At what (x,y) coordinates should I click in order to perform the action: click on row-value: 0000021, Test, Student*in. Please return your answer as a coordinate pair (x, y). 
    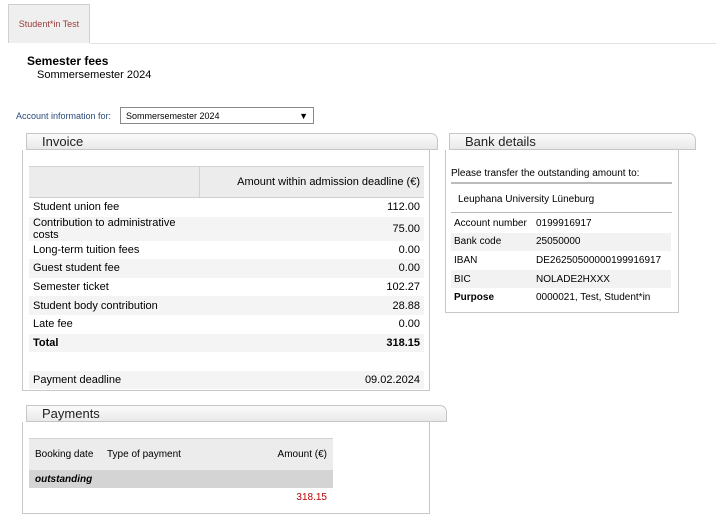
    Looking at the image, I should click on (593, 298).